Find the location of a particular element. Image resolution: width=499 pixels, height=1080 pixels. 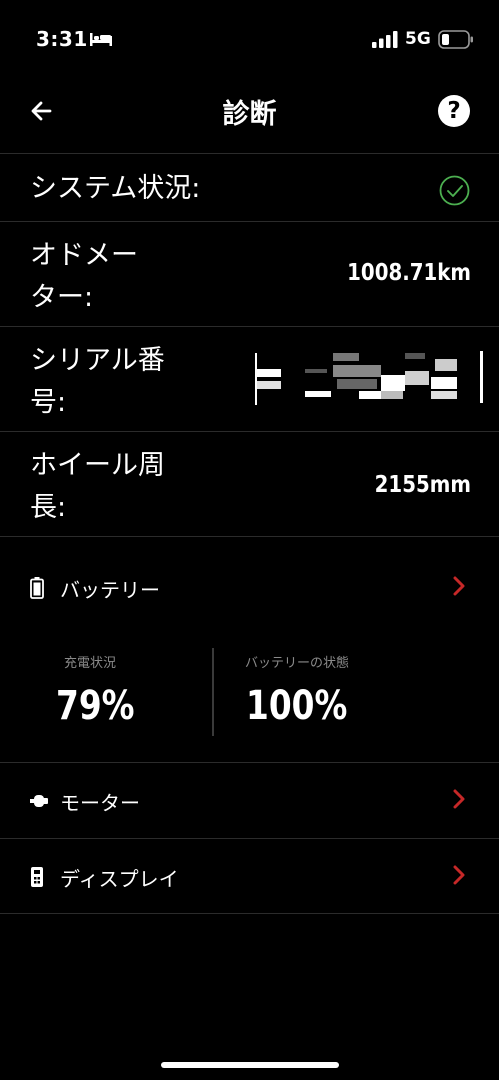

system-status-row: システム状況: is located at coordinates (249, 188).